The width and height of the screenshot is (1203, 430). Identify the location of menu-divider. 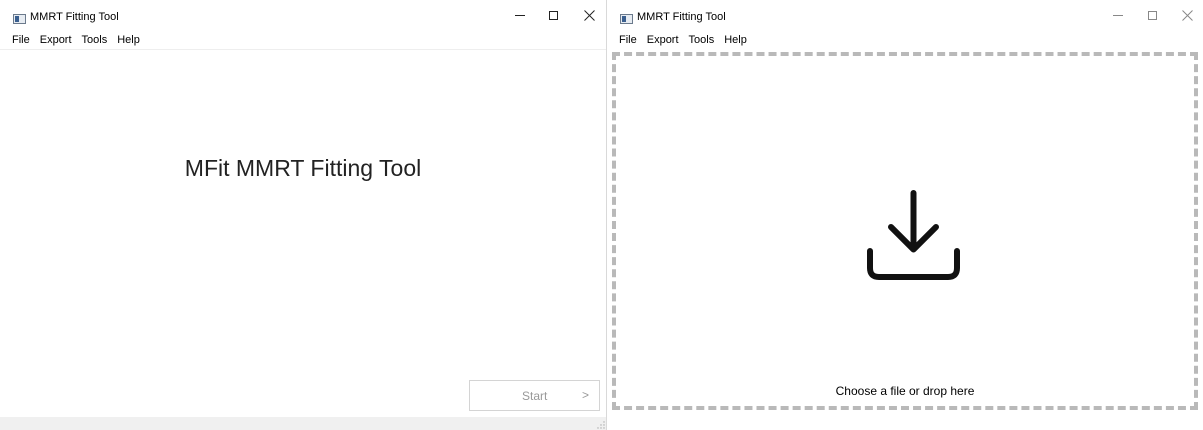
(303, 49).